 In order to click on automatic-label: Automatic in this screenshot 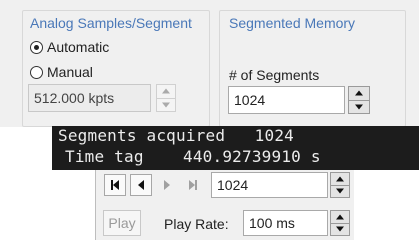, I will do `click(78, 47)`.